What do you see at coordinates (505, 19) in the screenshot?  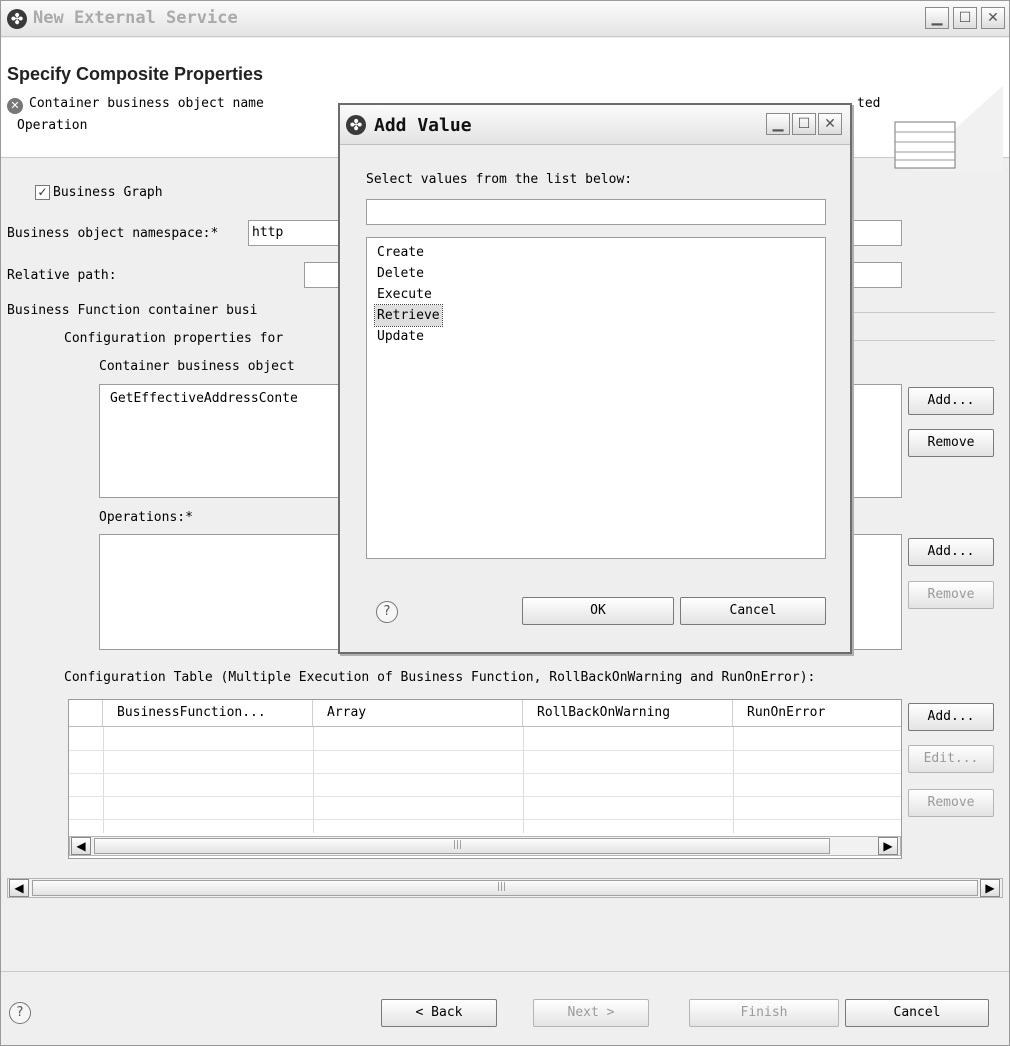 I see `window-titlebar: ✤ New External Service ▁ ☐ ✕` at bounding box center [505, 19].